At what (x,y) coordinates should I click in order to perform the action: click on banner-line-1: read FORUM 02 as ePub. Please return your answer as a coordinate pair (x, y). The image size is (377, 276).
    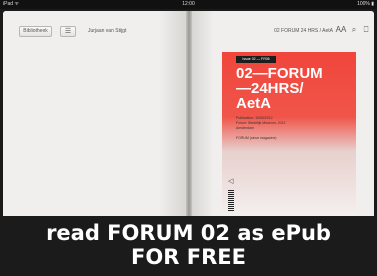
    Looking at the image, I should click on (188, 233).